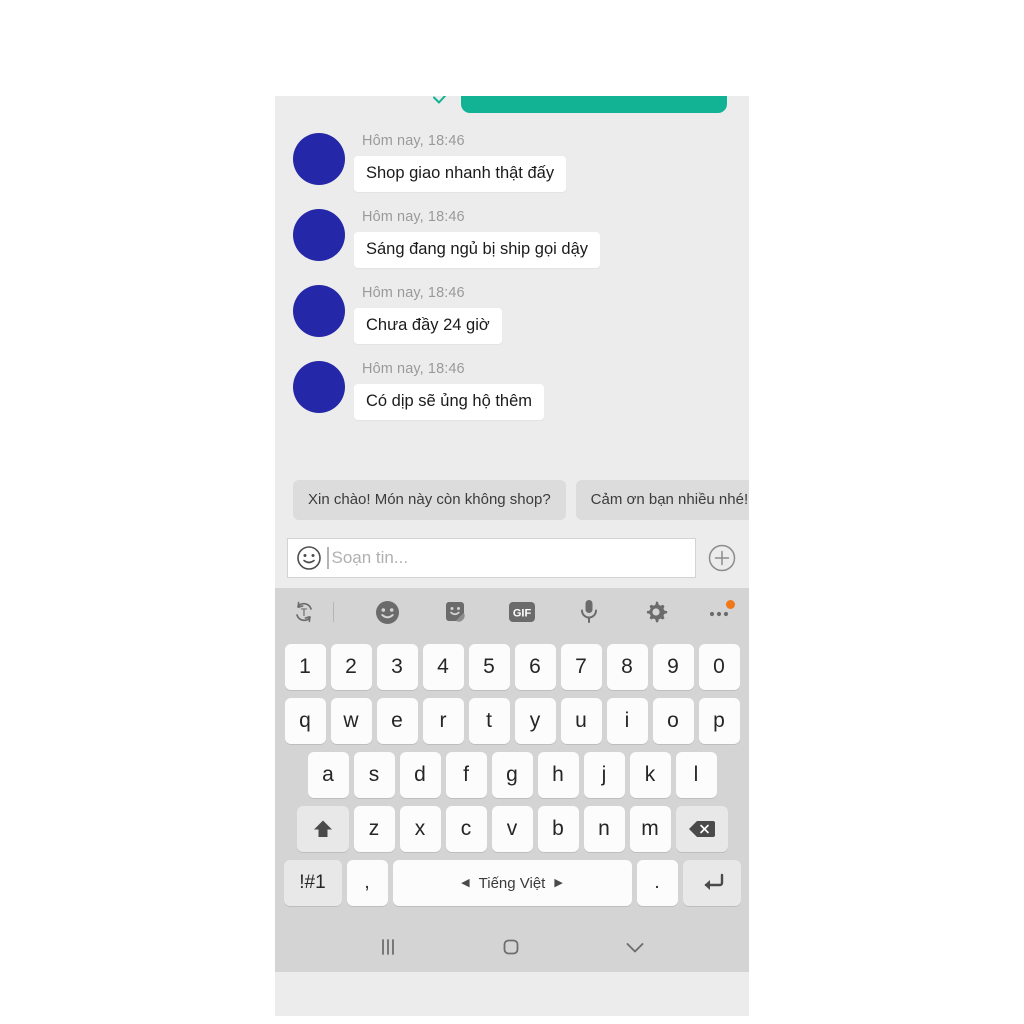 Image resolution: width=1024 pixels, height=1024 pixels. Describe the element at coordinates (420, 775) in the screenshot. I see `key-d: d` at that location.